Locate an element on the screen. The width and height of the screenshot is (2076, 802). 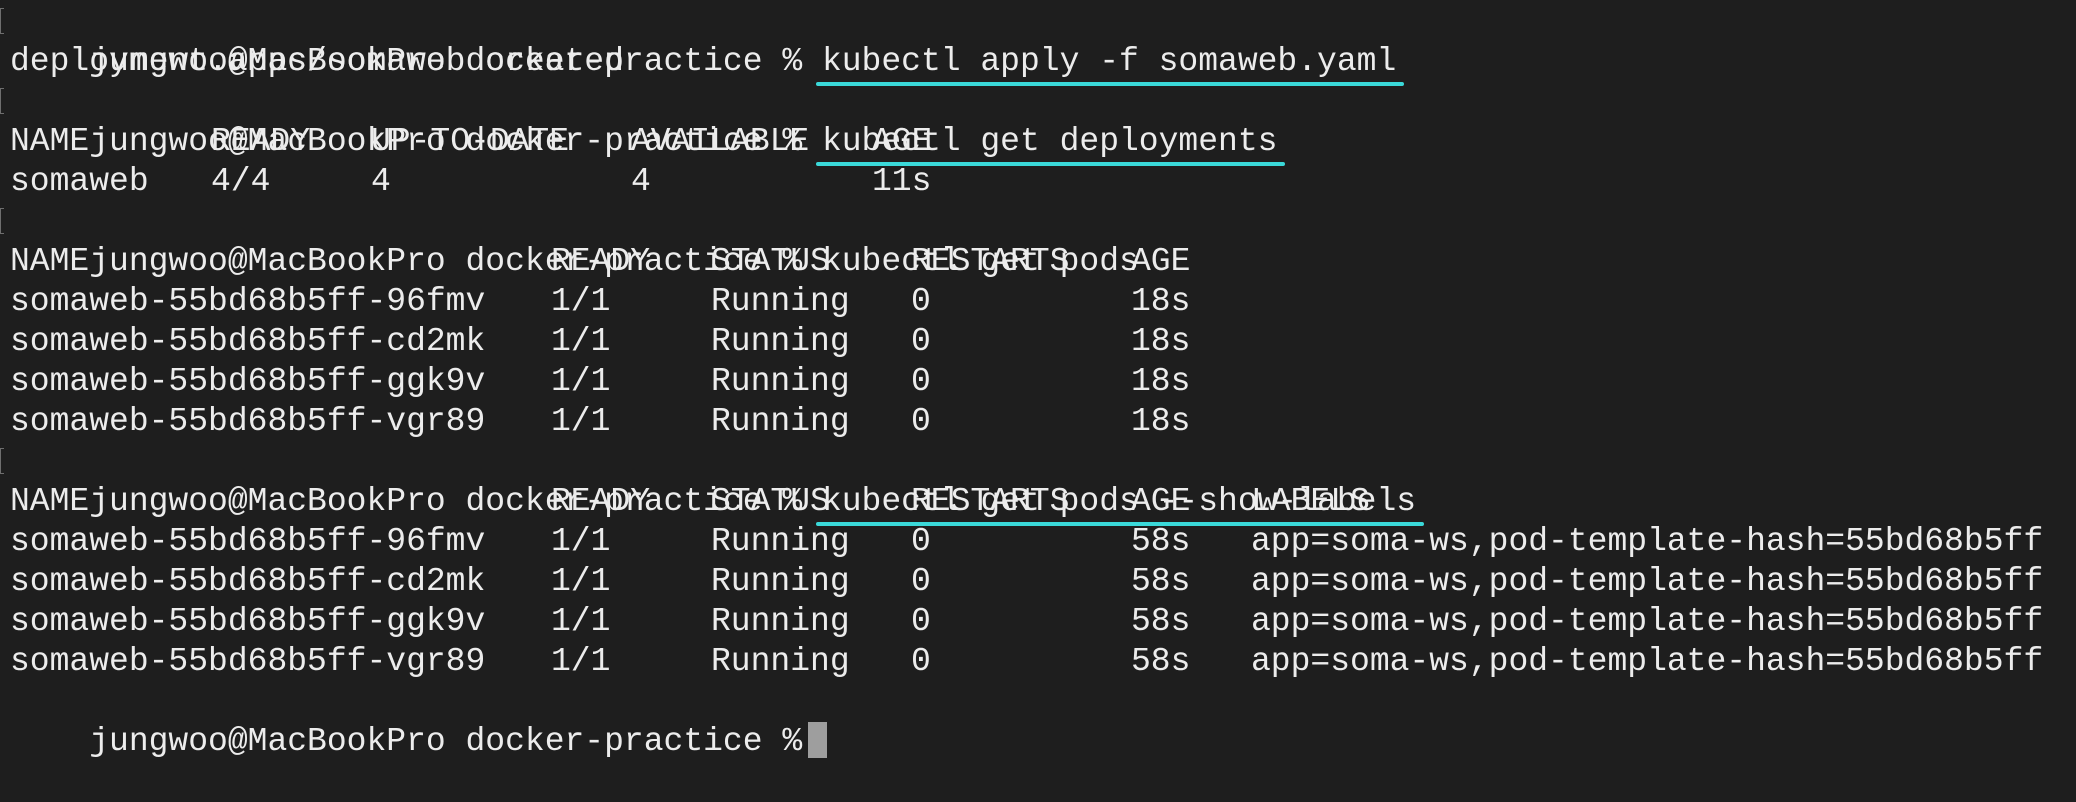
text-cursor is located at coordinates (818, 740).